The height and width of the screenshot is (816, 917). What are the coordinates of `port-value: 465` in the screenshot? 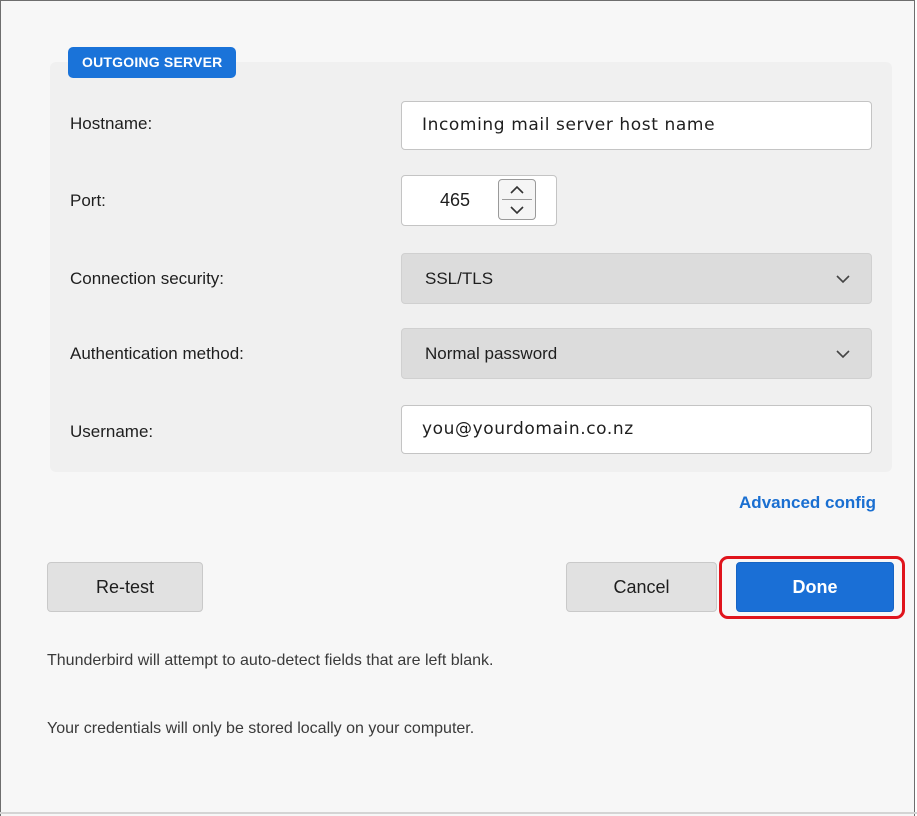 It's located at (455, 200).